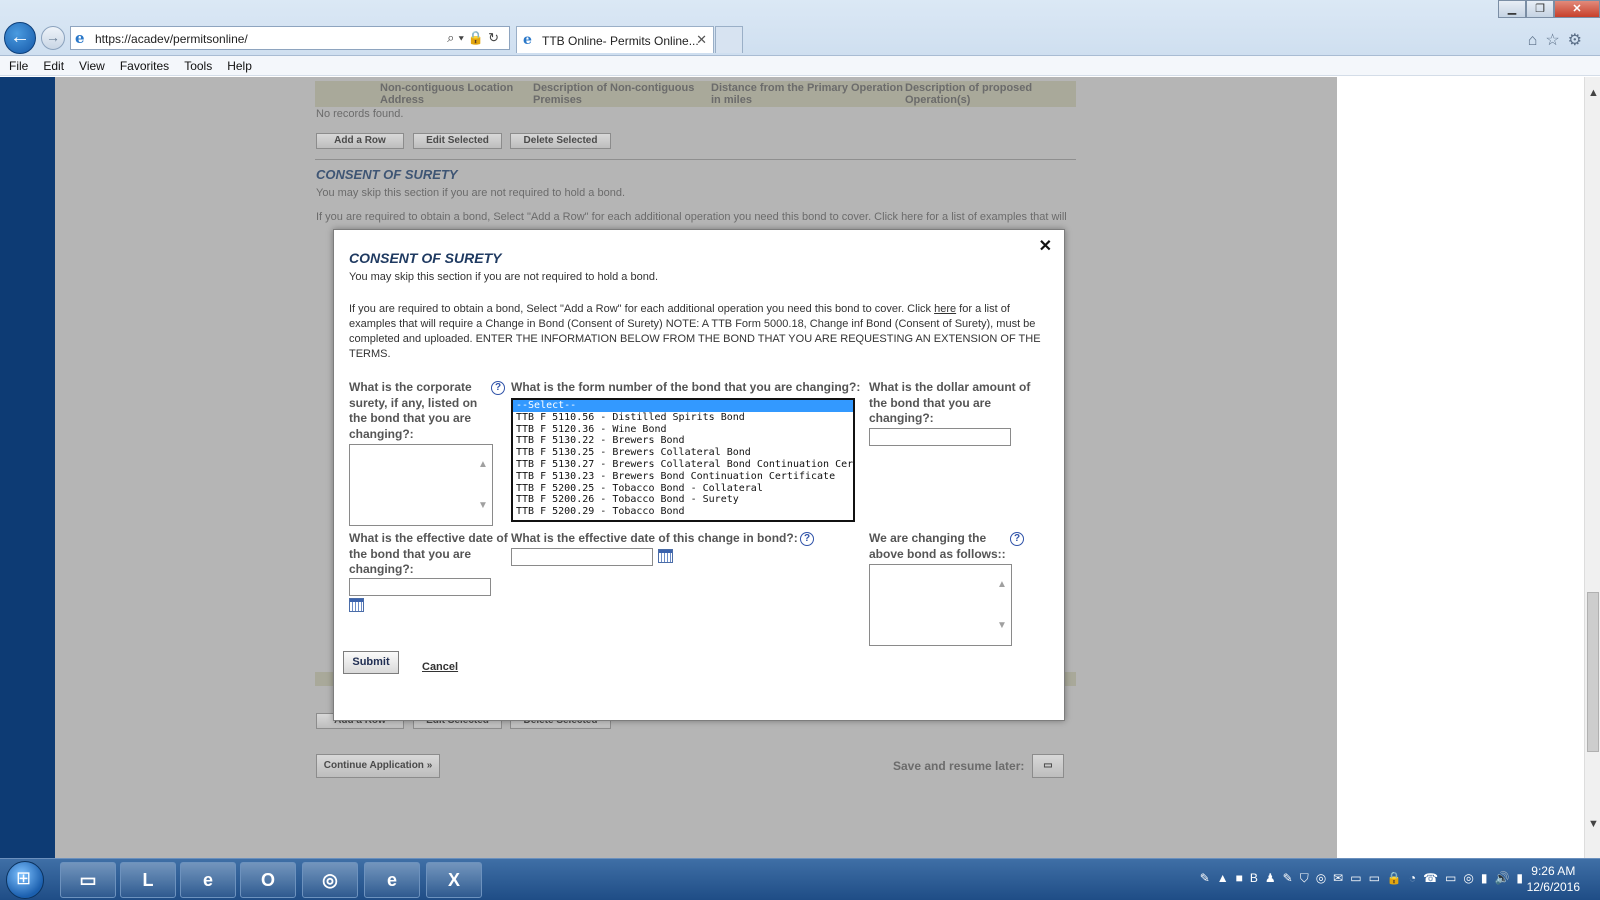 The width and height of the screenshot is (1600, 900). I want to click on bg-divider, so click(695, 159).